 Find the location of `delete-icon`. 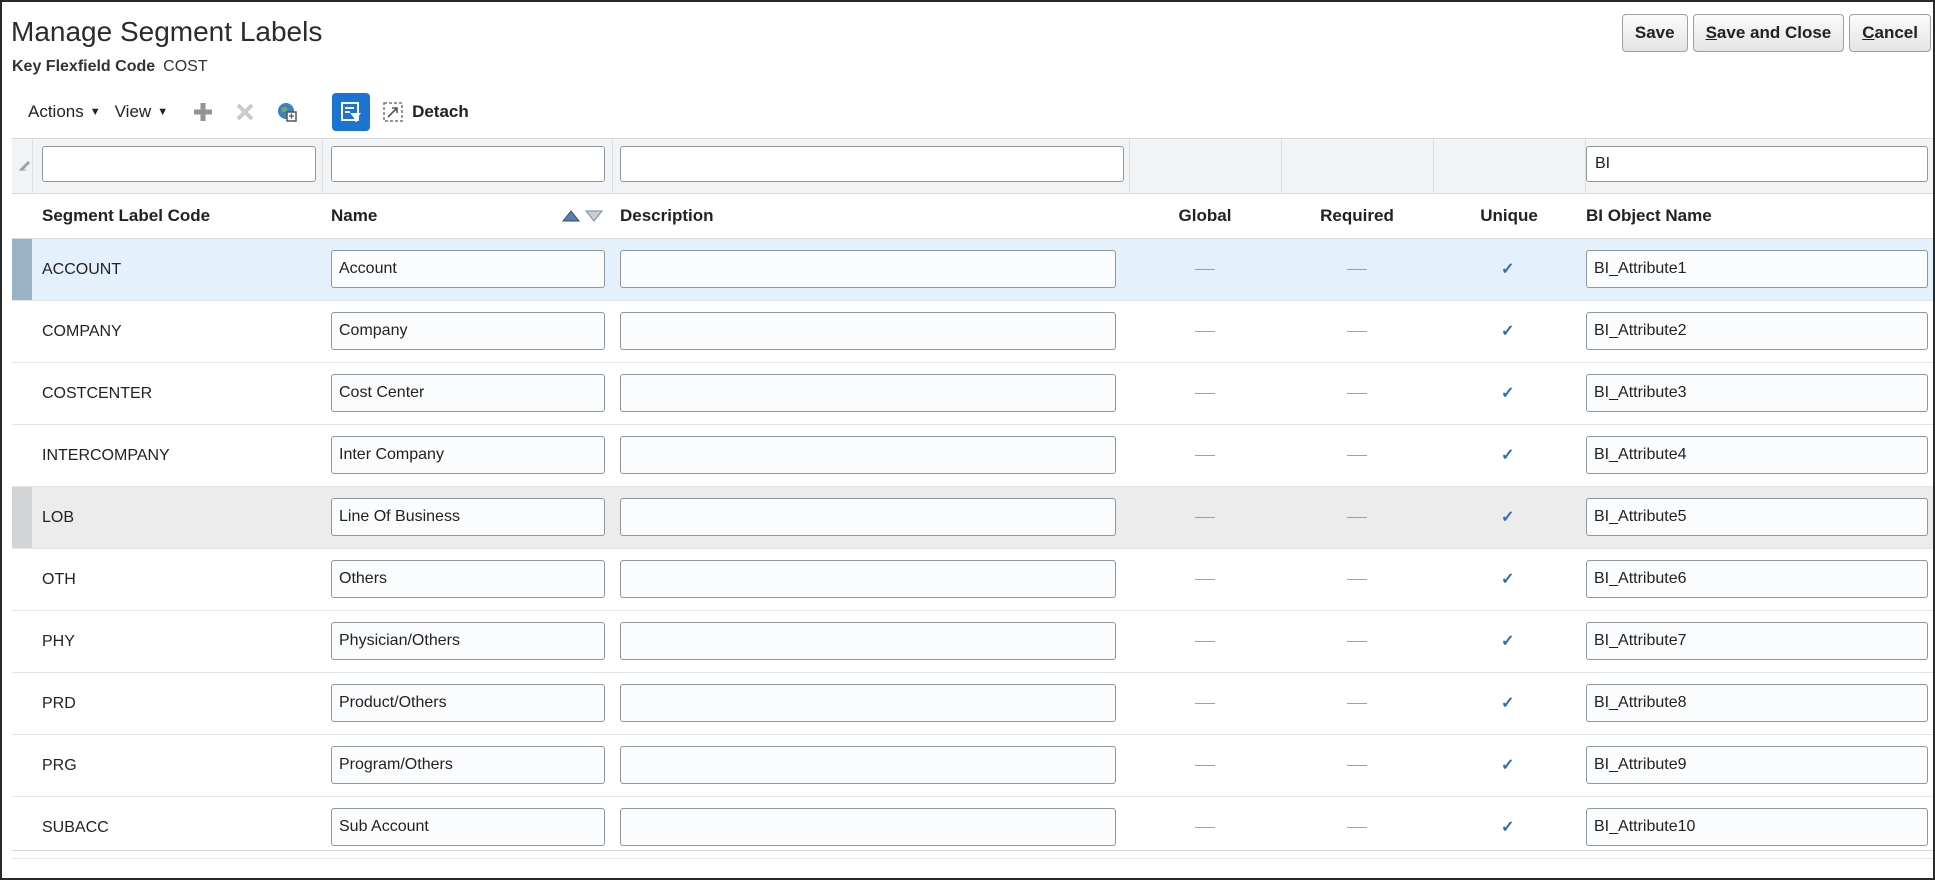

delete-icon is located at coordinates (245, 112).